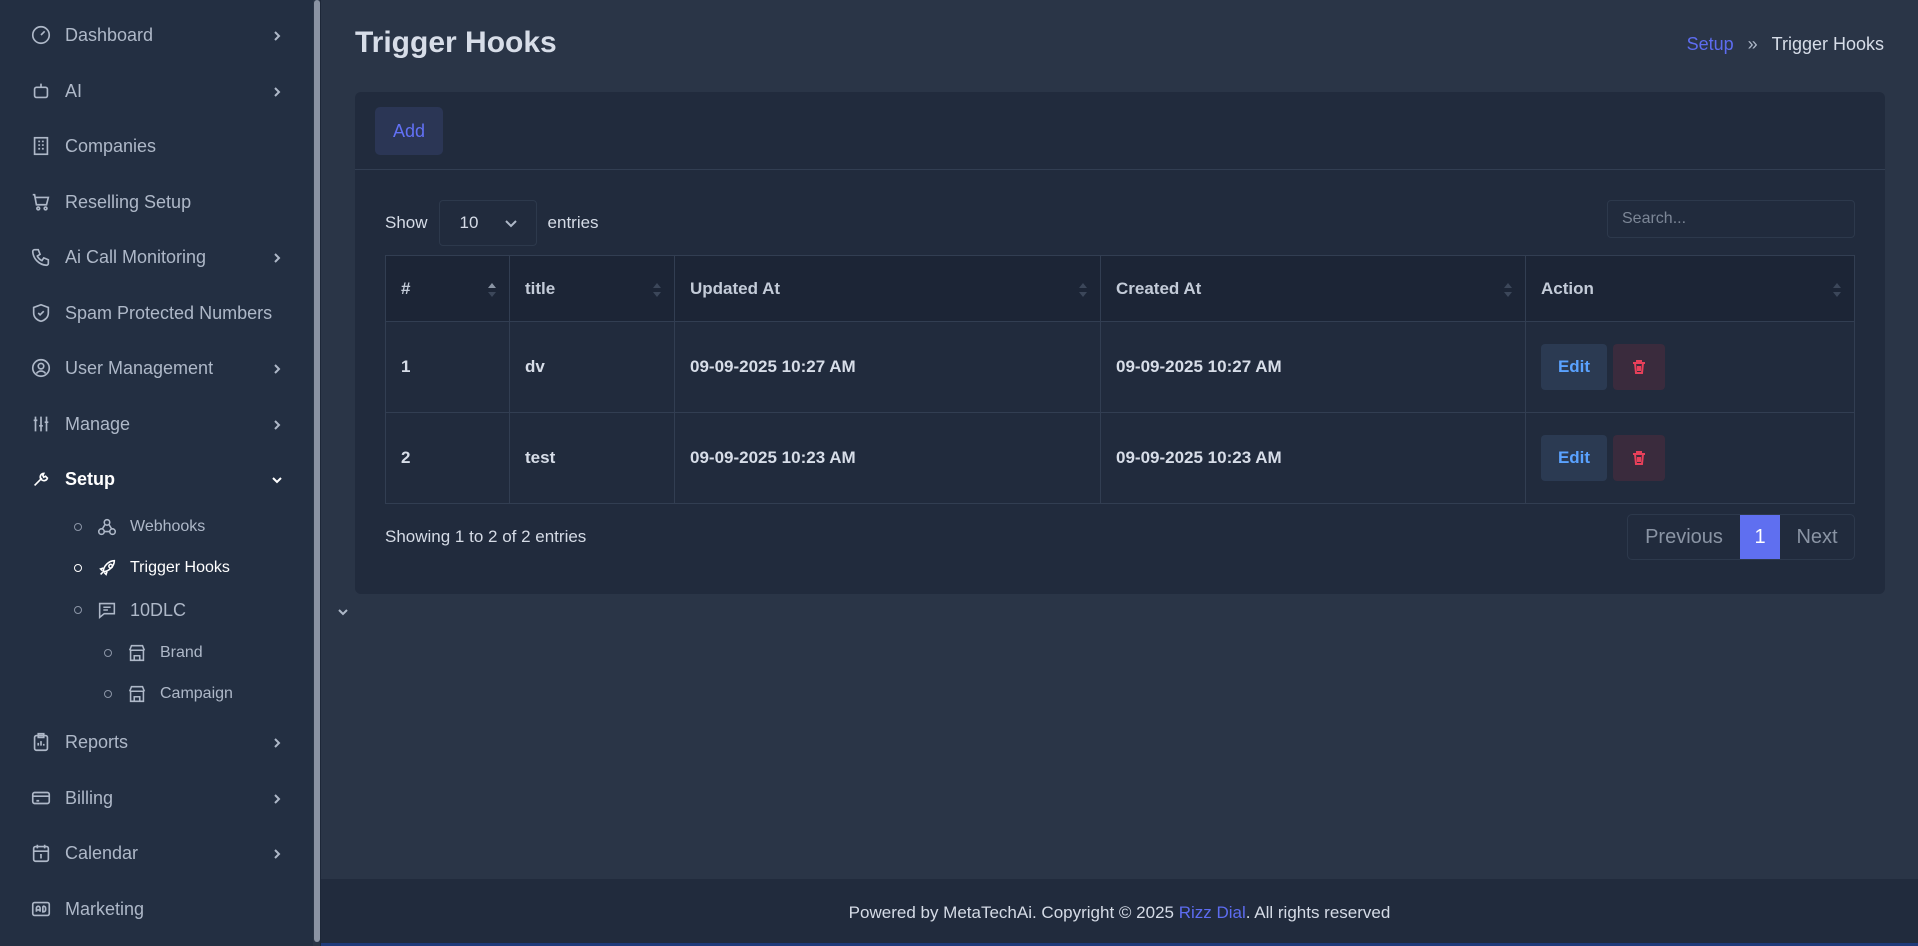  Describe the element at coordinates (1710, 44) in the screenshot. I see `breadcrumb-link-setup: Setup` at that location.